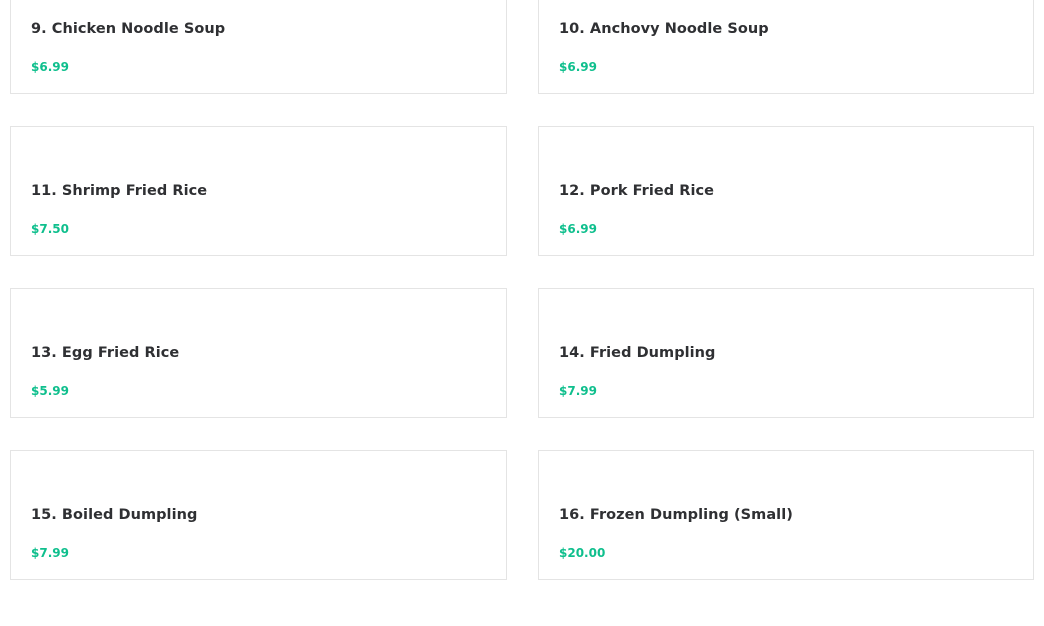  What do you see at coordinates (50, 229) in the screenshot?
I see `menu-item-price: $7.50` at bounding box center [50, 229].